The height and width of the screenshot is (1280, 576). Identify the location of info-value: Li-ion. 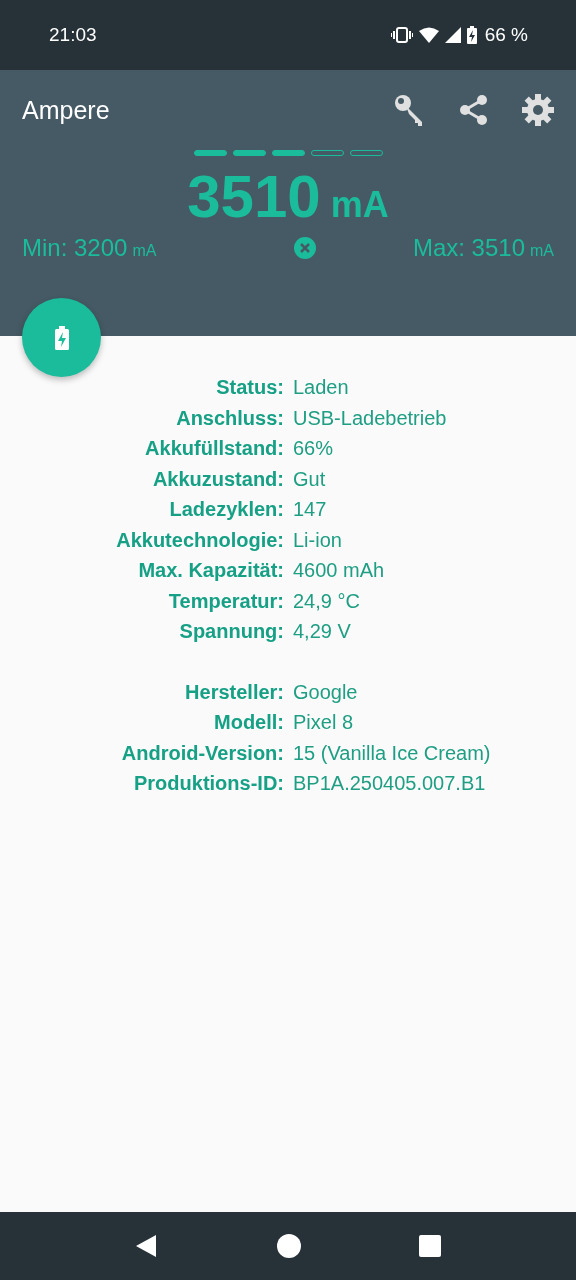
(318, 540).